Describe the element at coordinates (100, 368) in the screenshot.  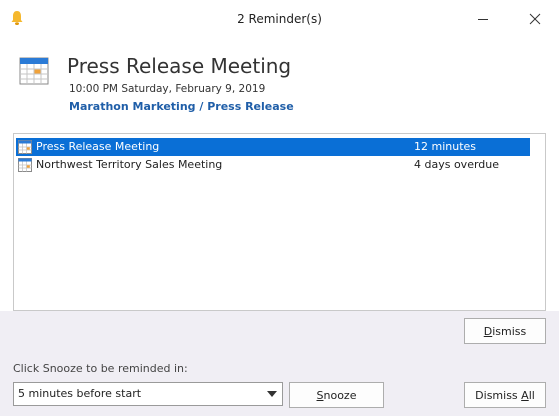
I see `snooze-prompt: Click Snooze to be reminded in:` at that location.